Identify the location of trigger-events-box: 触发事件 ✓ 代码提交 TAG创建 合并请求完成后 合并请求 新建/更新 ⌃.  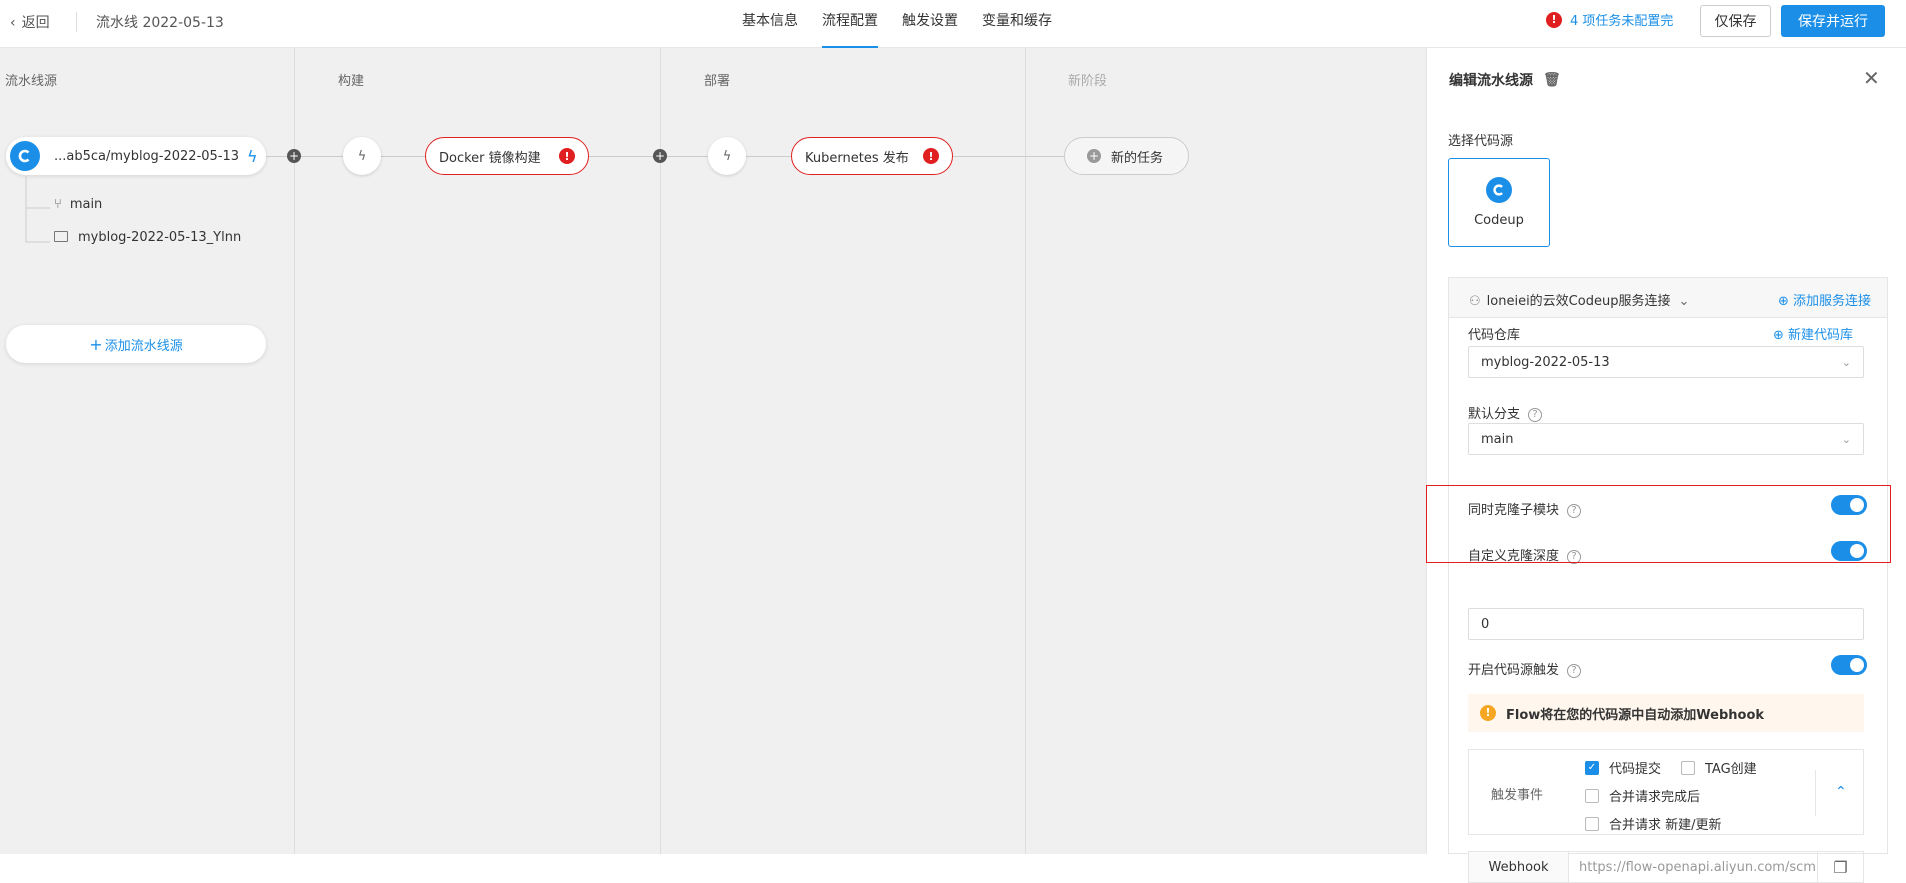
(1666, 792).